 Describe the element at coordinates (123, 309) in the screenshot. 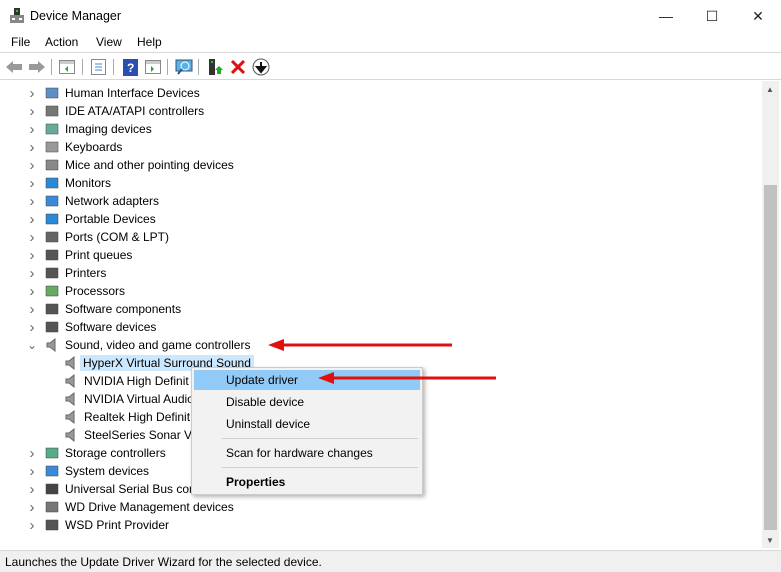

I see `item-label: Software components` at that location.